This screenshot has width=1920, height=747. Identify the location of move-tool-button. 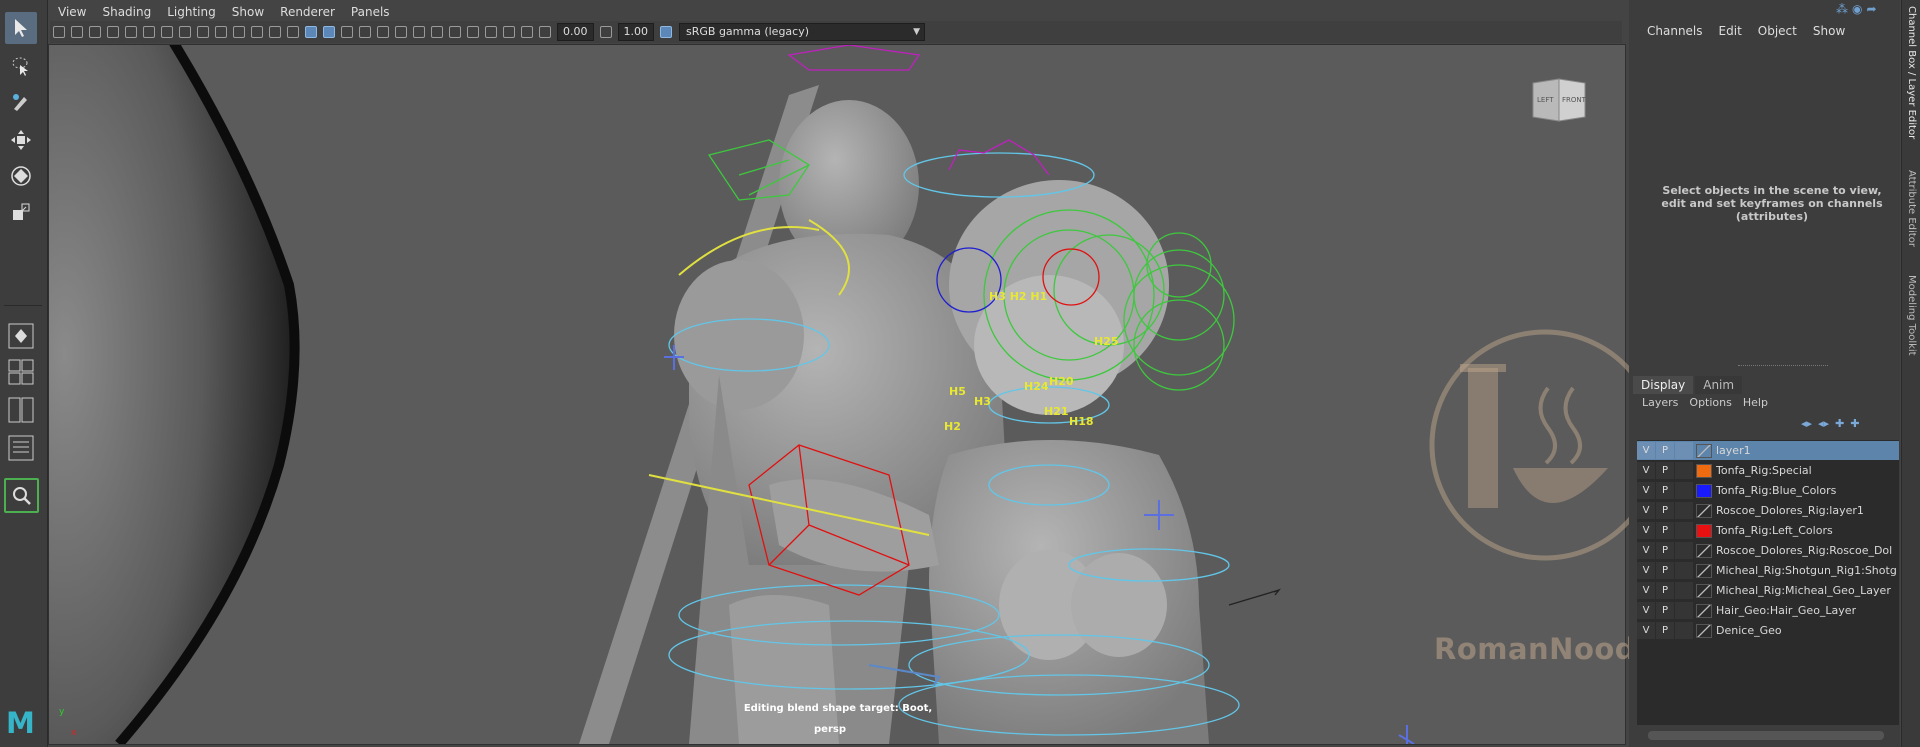
(21, 140).